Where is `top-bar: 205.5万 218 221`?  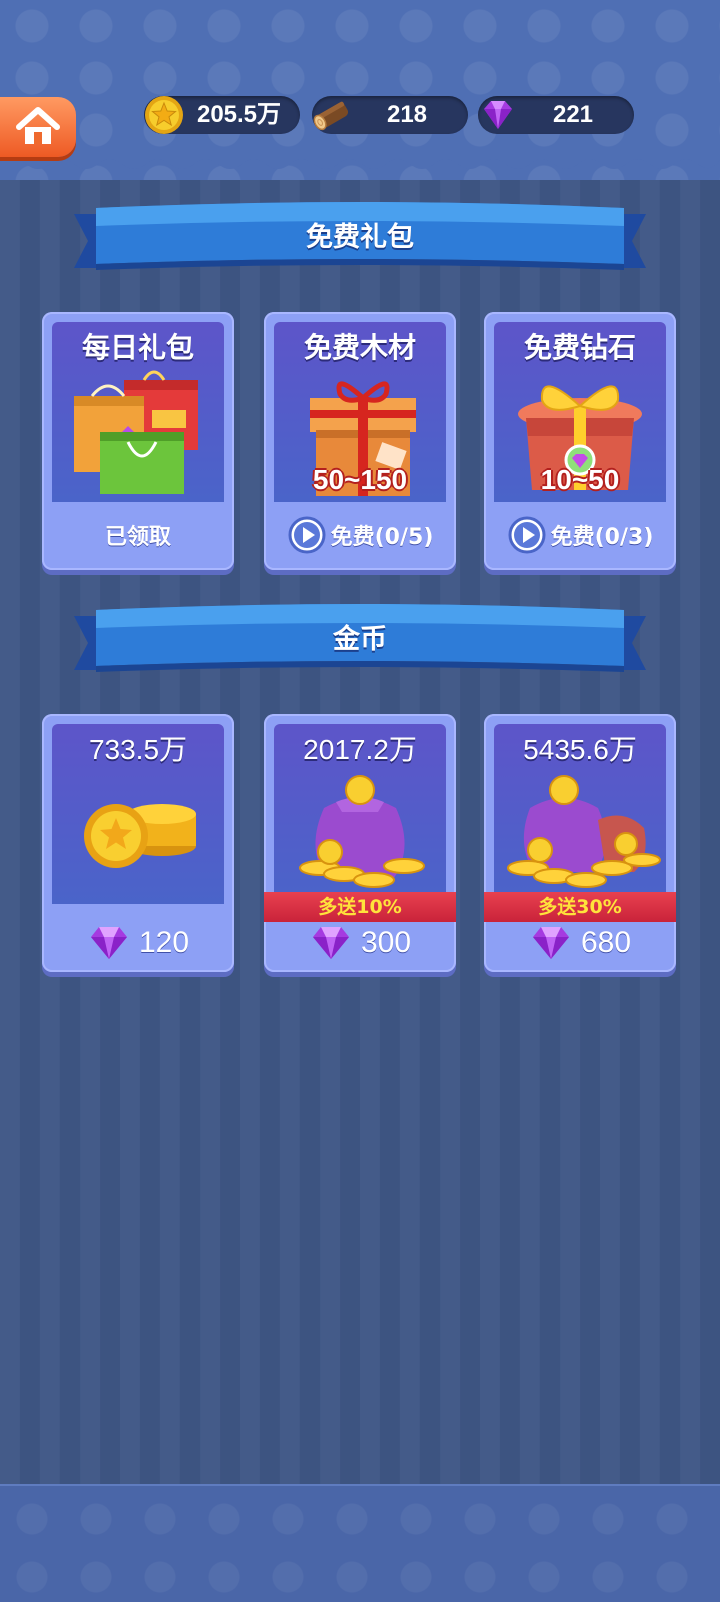
top-bar: 205.5万 218 221 is located at coordinates (360, 90).